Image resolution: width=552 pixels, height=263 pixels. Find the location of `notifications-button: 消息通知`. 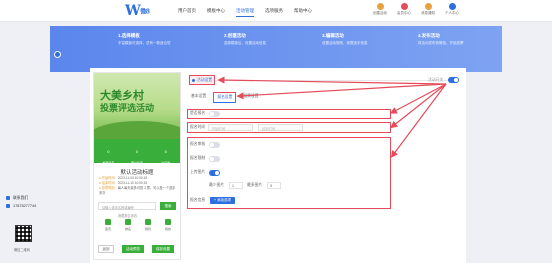

notifications-button: 消息通知 is located at coordinates (428, 9).